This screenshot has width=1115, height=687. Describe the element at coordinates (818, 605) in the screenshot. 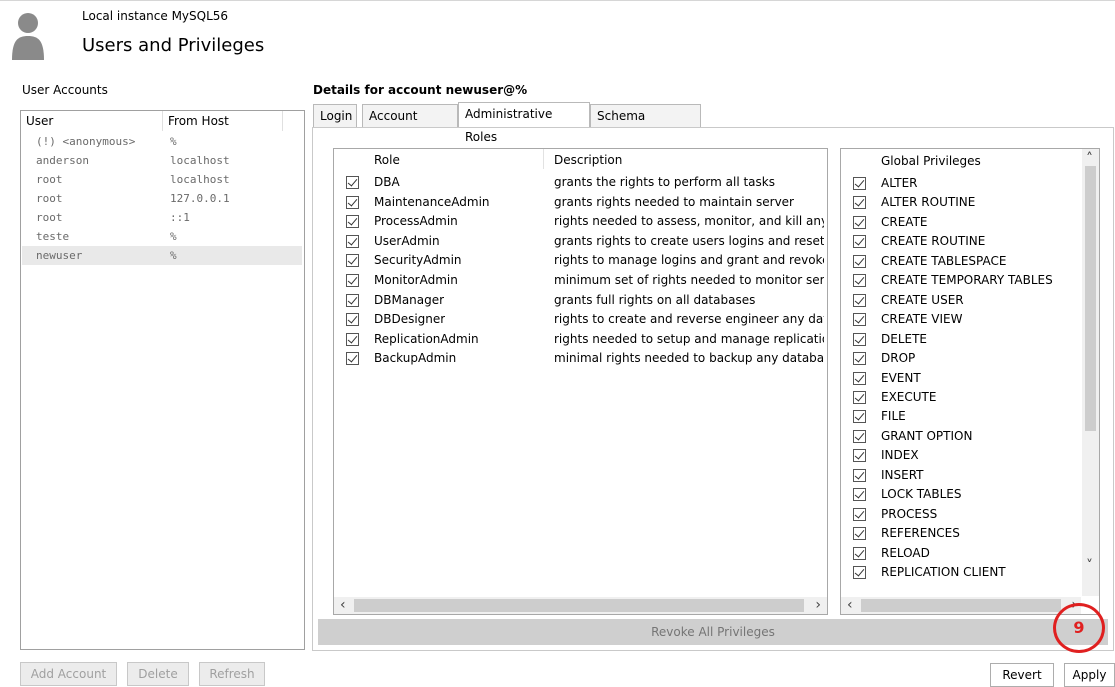

I see `scroll-right-icon: ›` at that location.